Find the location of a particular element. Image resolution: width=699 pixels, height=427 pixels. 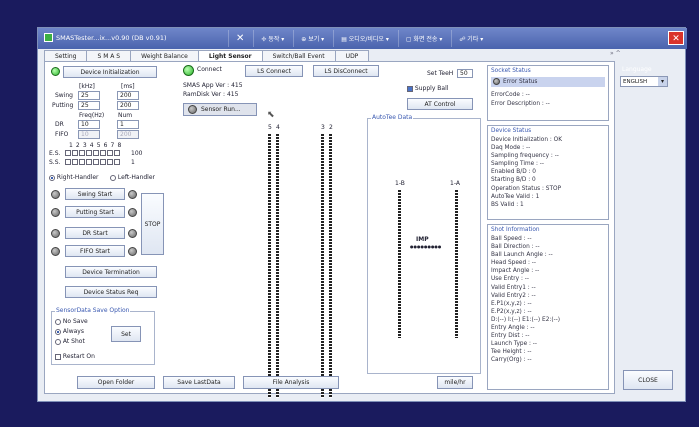

col-1b-label: 1-B is located at coordinates (400, 183).